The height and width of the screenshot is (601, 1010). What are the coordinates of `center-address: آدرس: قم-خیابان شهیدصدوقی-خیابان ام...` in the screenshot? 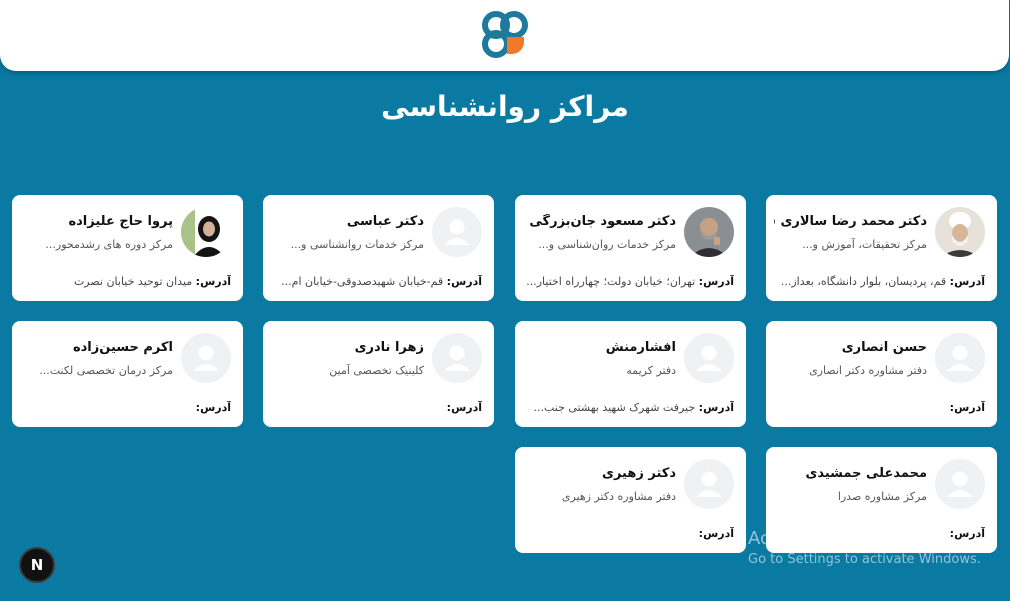 It's located at (376, 281).